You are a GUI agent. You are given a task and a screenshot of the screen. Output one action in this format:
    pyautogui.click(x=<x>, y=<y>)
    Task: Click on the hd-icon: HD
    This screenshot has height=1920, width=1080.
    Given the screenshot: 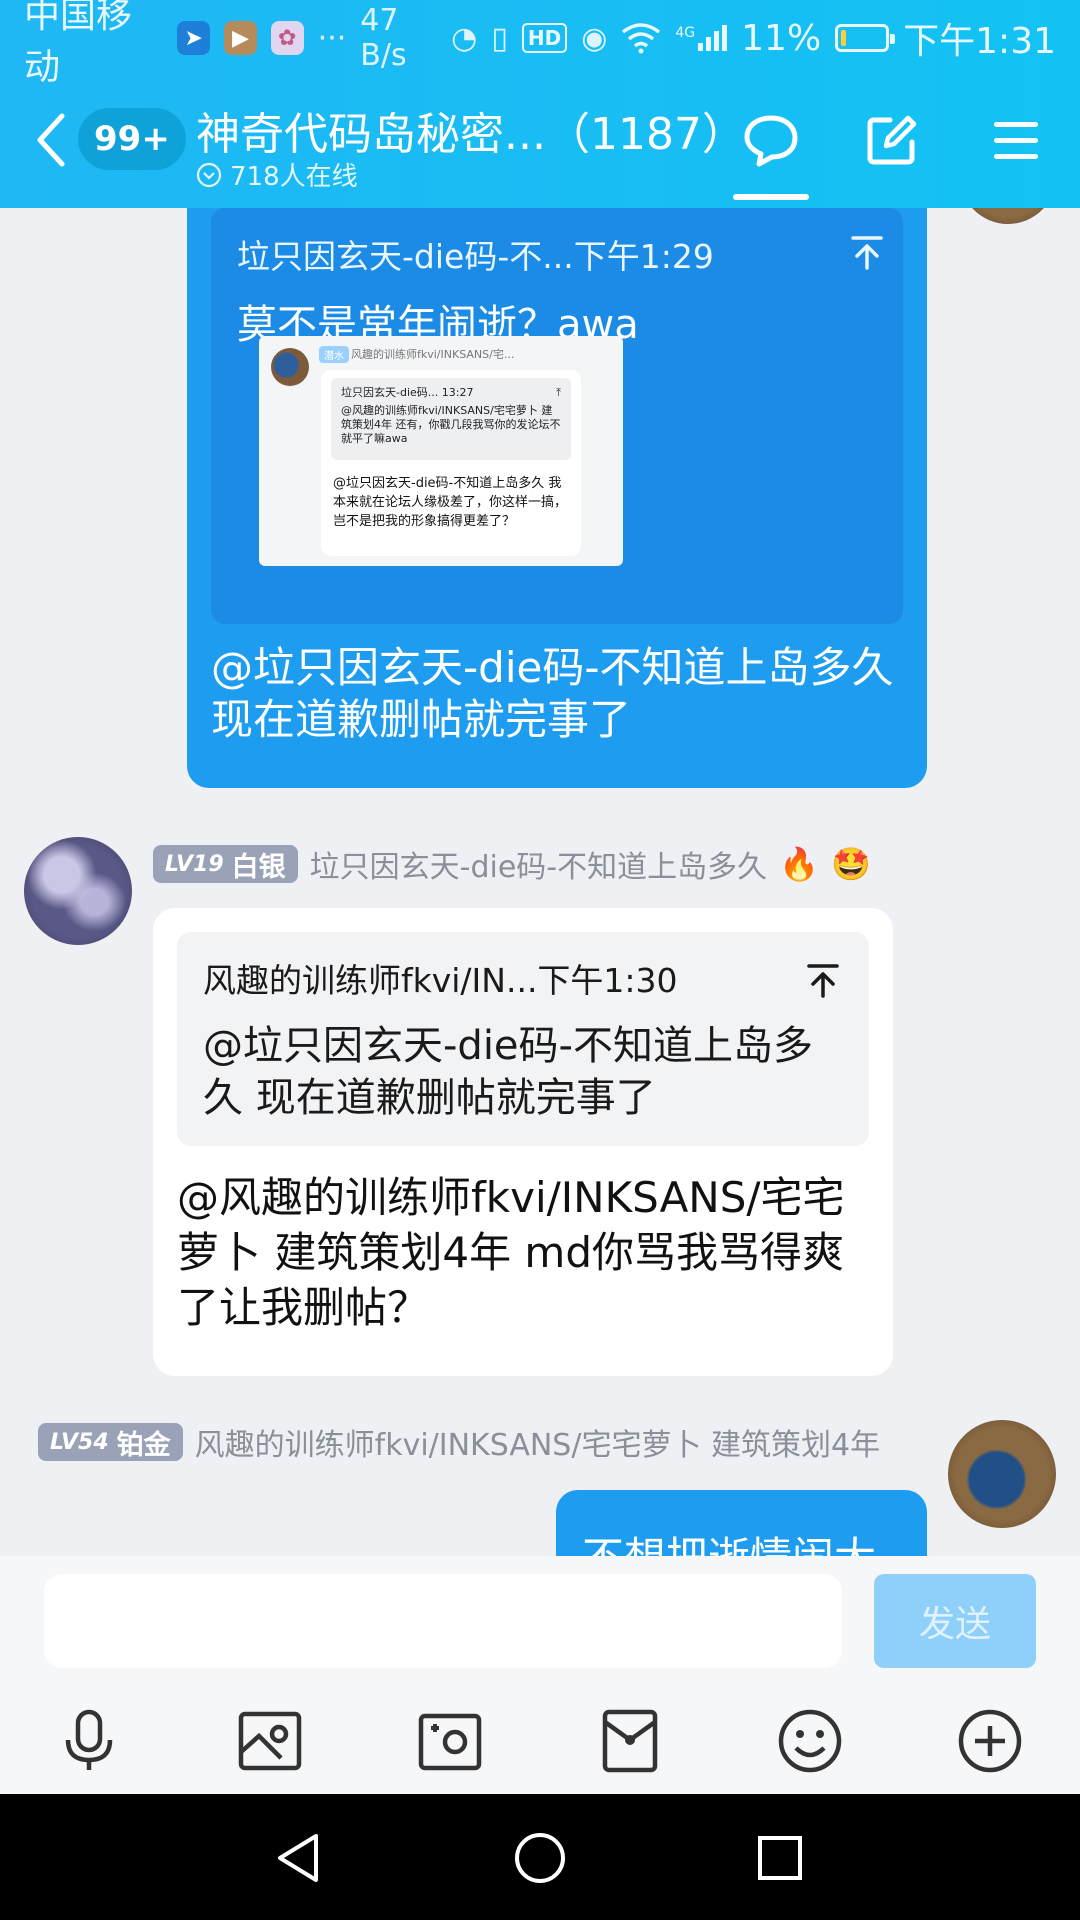 What is the action you would take?
    pyautogui.click(x=544, y=38)
    